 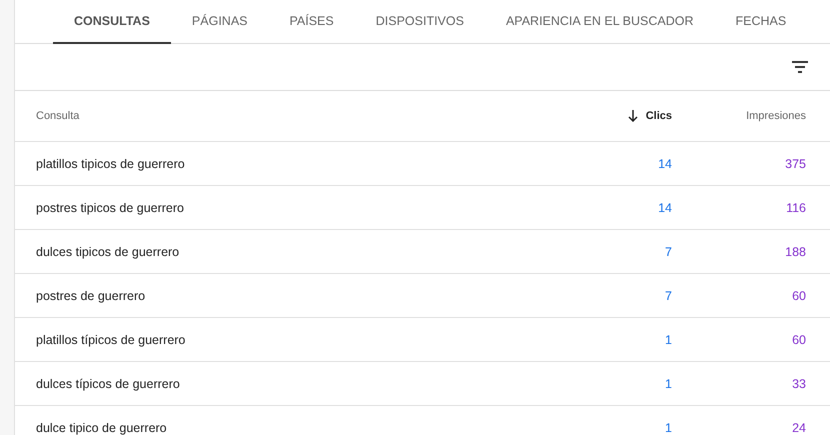 I want to click on tab: CONSULTAS, so click(x=112, y=22).